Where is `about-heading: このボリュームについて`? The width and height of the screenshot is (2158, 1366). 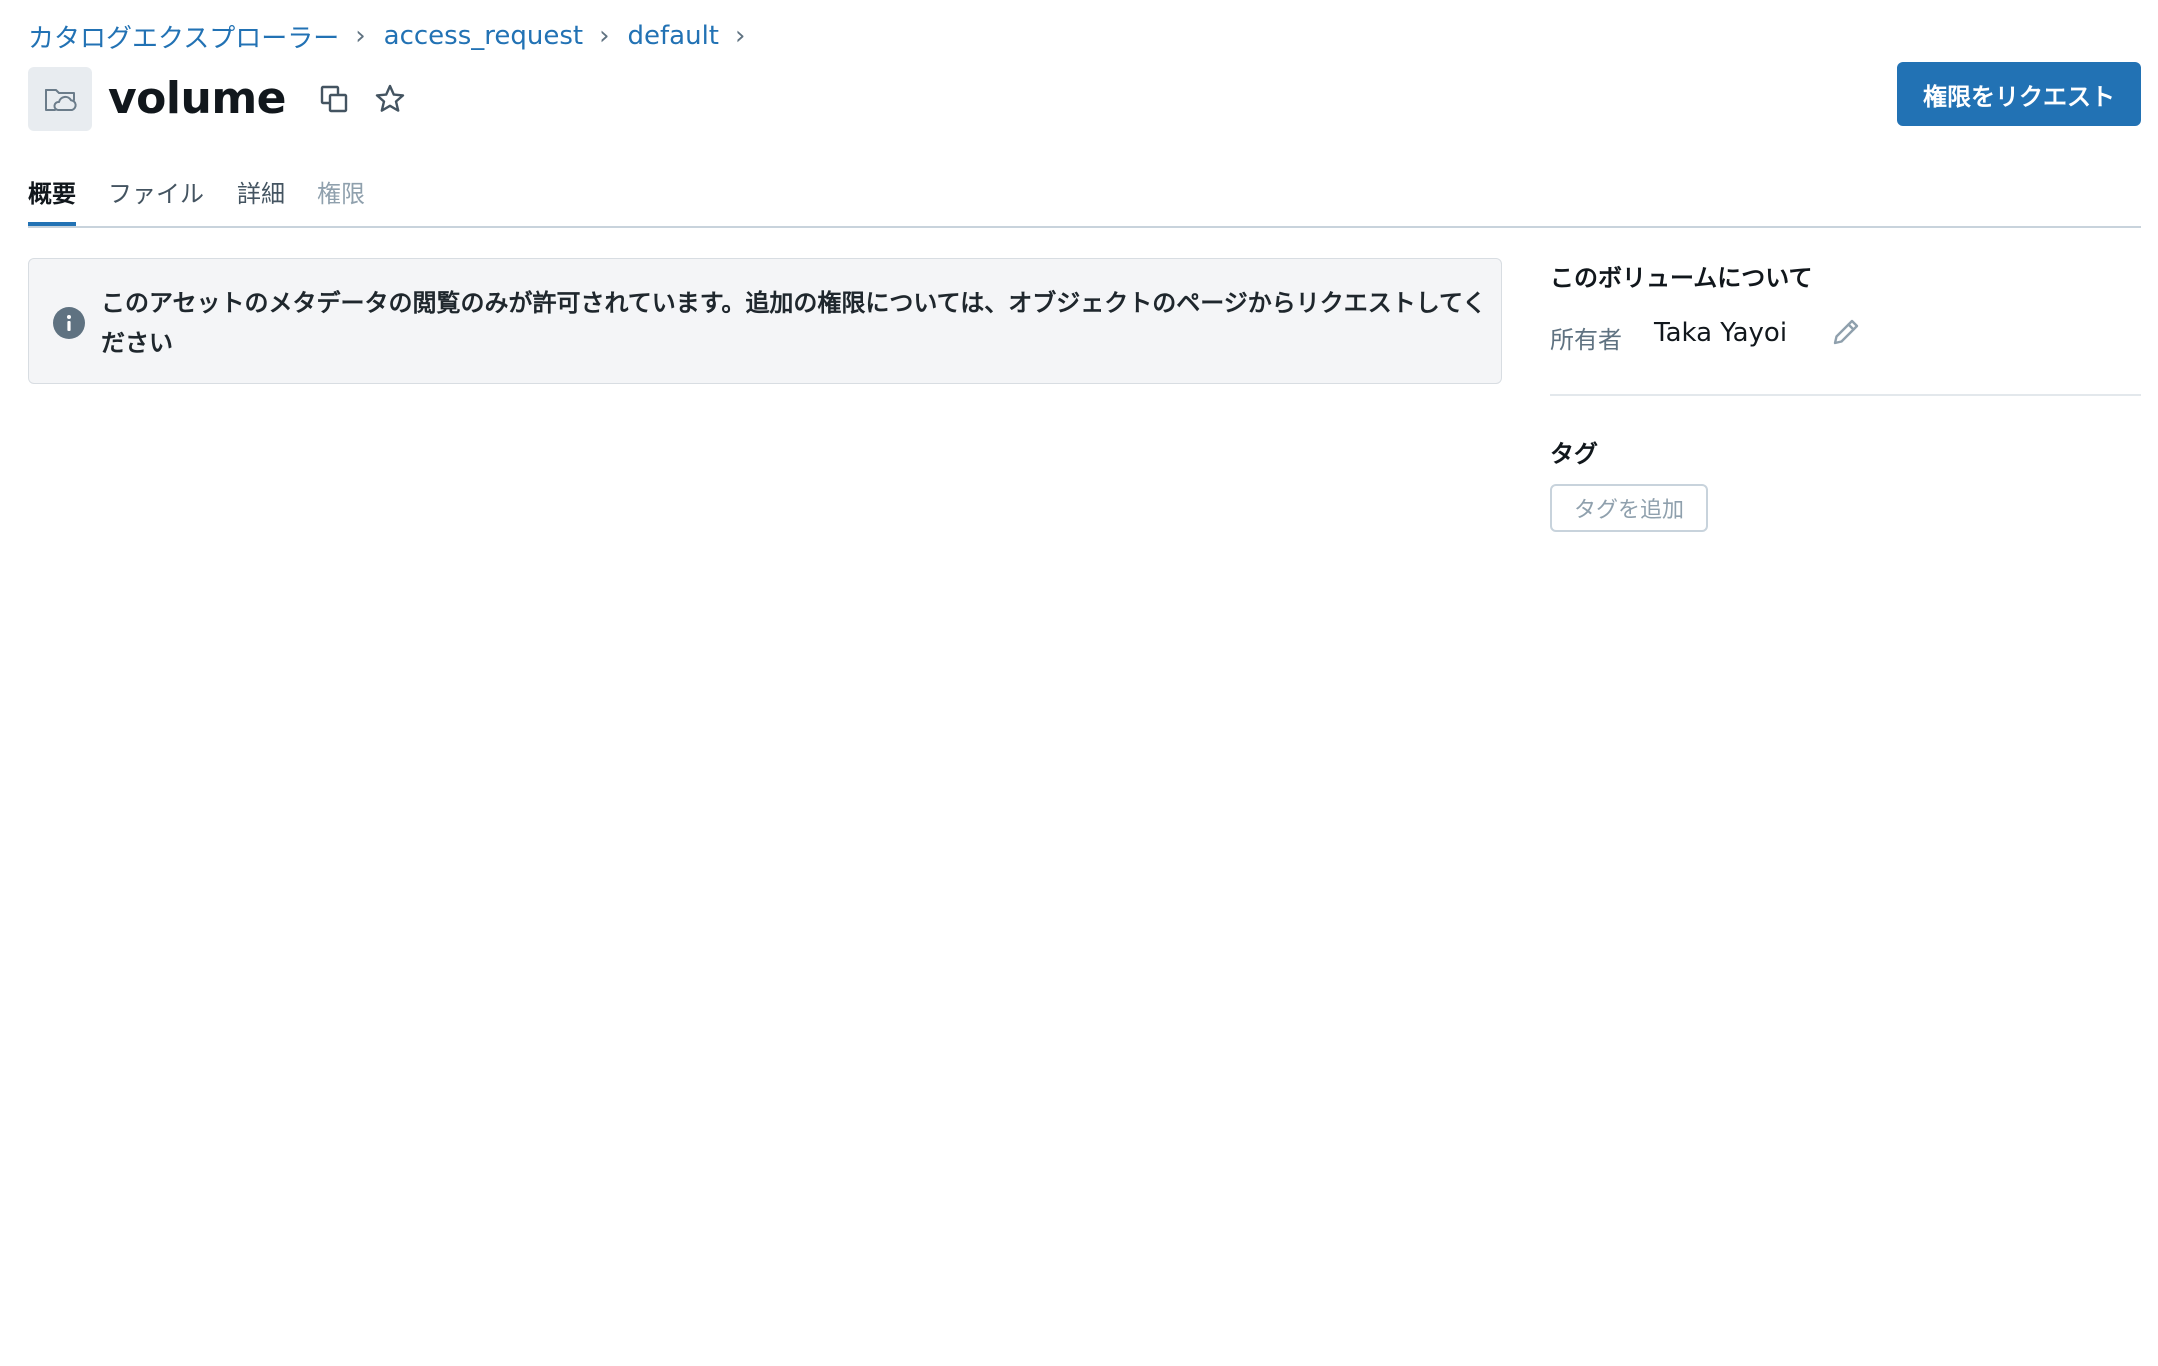 about-heading: このボリュームについて is located at coordinates (1681, 278).